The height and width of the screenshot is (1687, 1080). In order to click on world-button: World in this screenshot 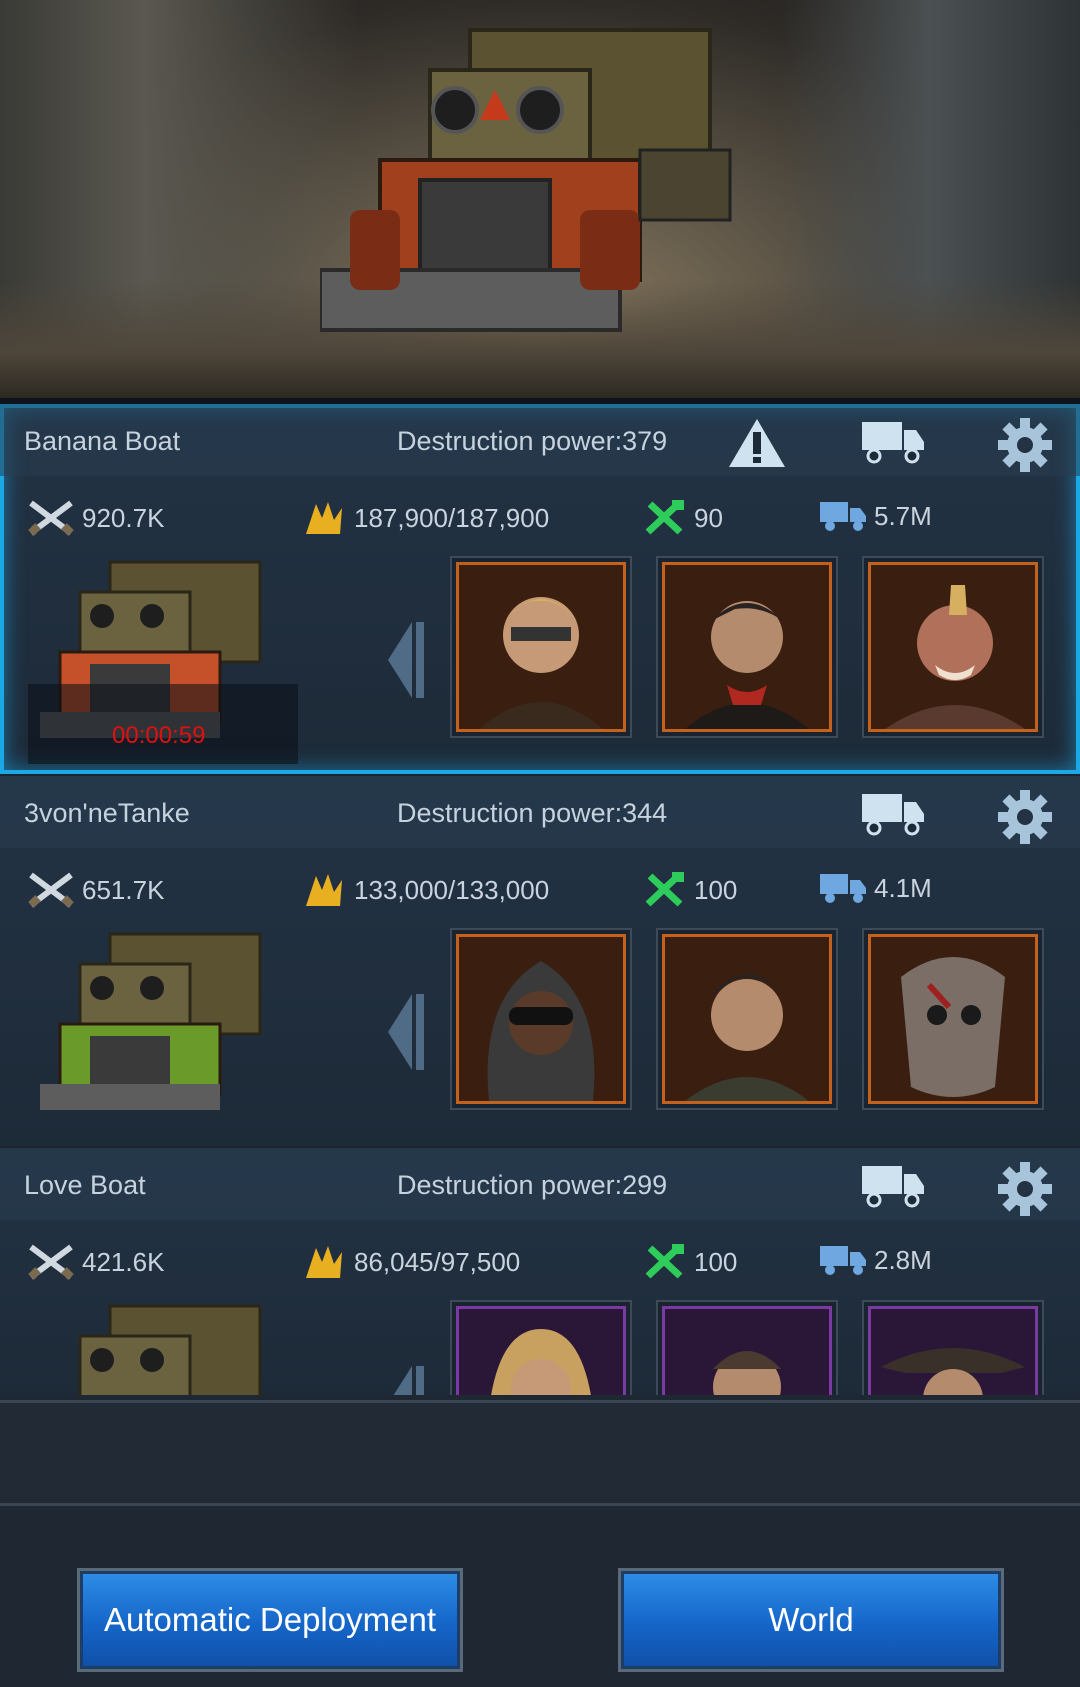, I will do `click(811, 1620)`.